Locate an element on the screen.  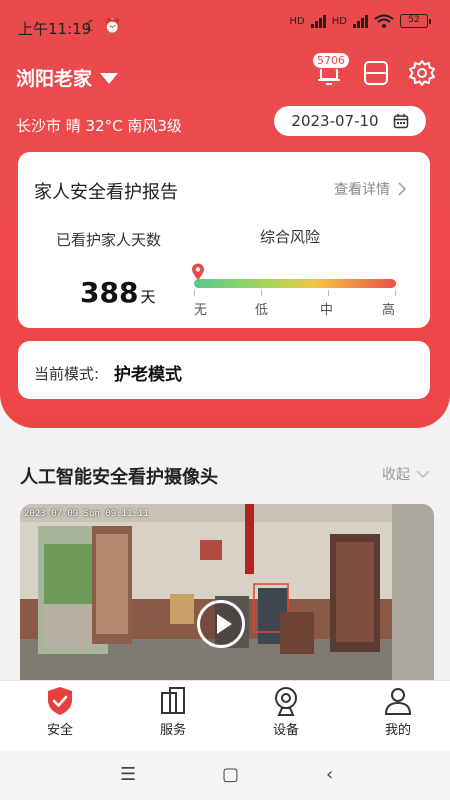
battery-icon: 52 is located at coordinates (415, 21).